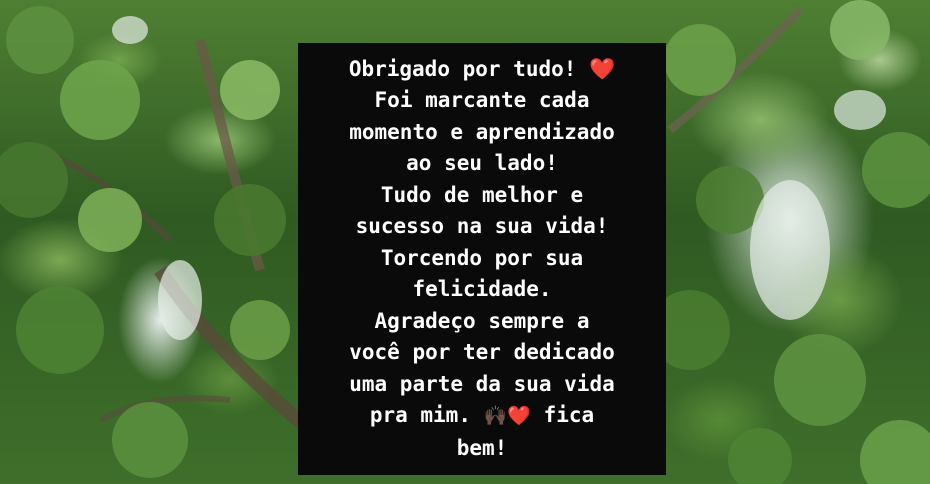 This screenshot has height=484, width=930. What do you see at coordinates (482, 447) in the screenshot?
I see `message-line: bem!` at bounding box center [482, 447].